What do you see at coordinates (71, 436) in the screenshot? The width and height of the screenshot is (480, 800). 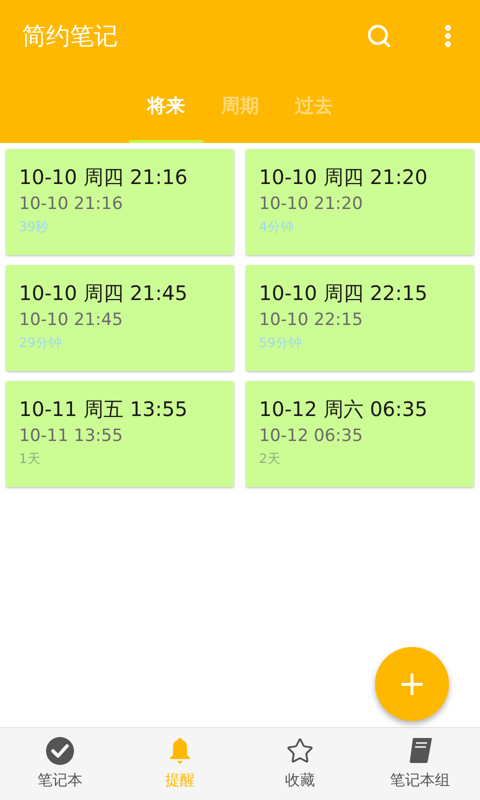 I see `reminder-time: 10-11 13:55` at bounding box center [71, 436].